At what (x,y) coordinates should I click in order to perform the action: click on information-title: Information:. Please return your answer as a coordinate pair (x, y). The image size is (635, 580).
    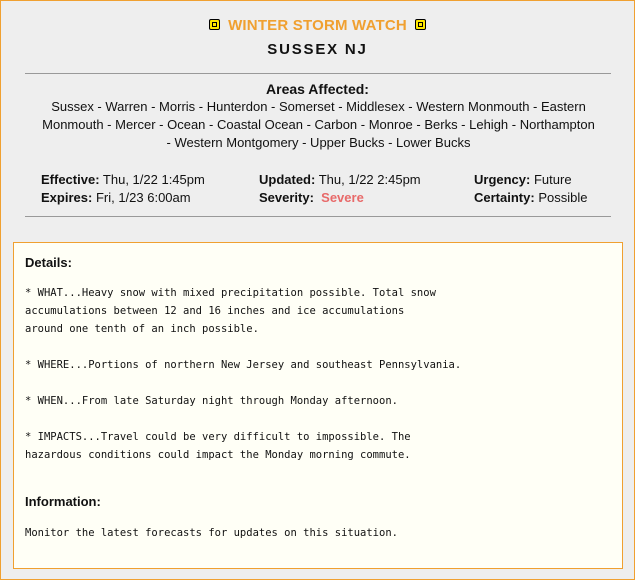
    Looking at the image, I should click on (63, 501).